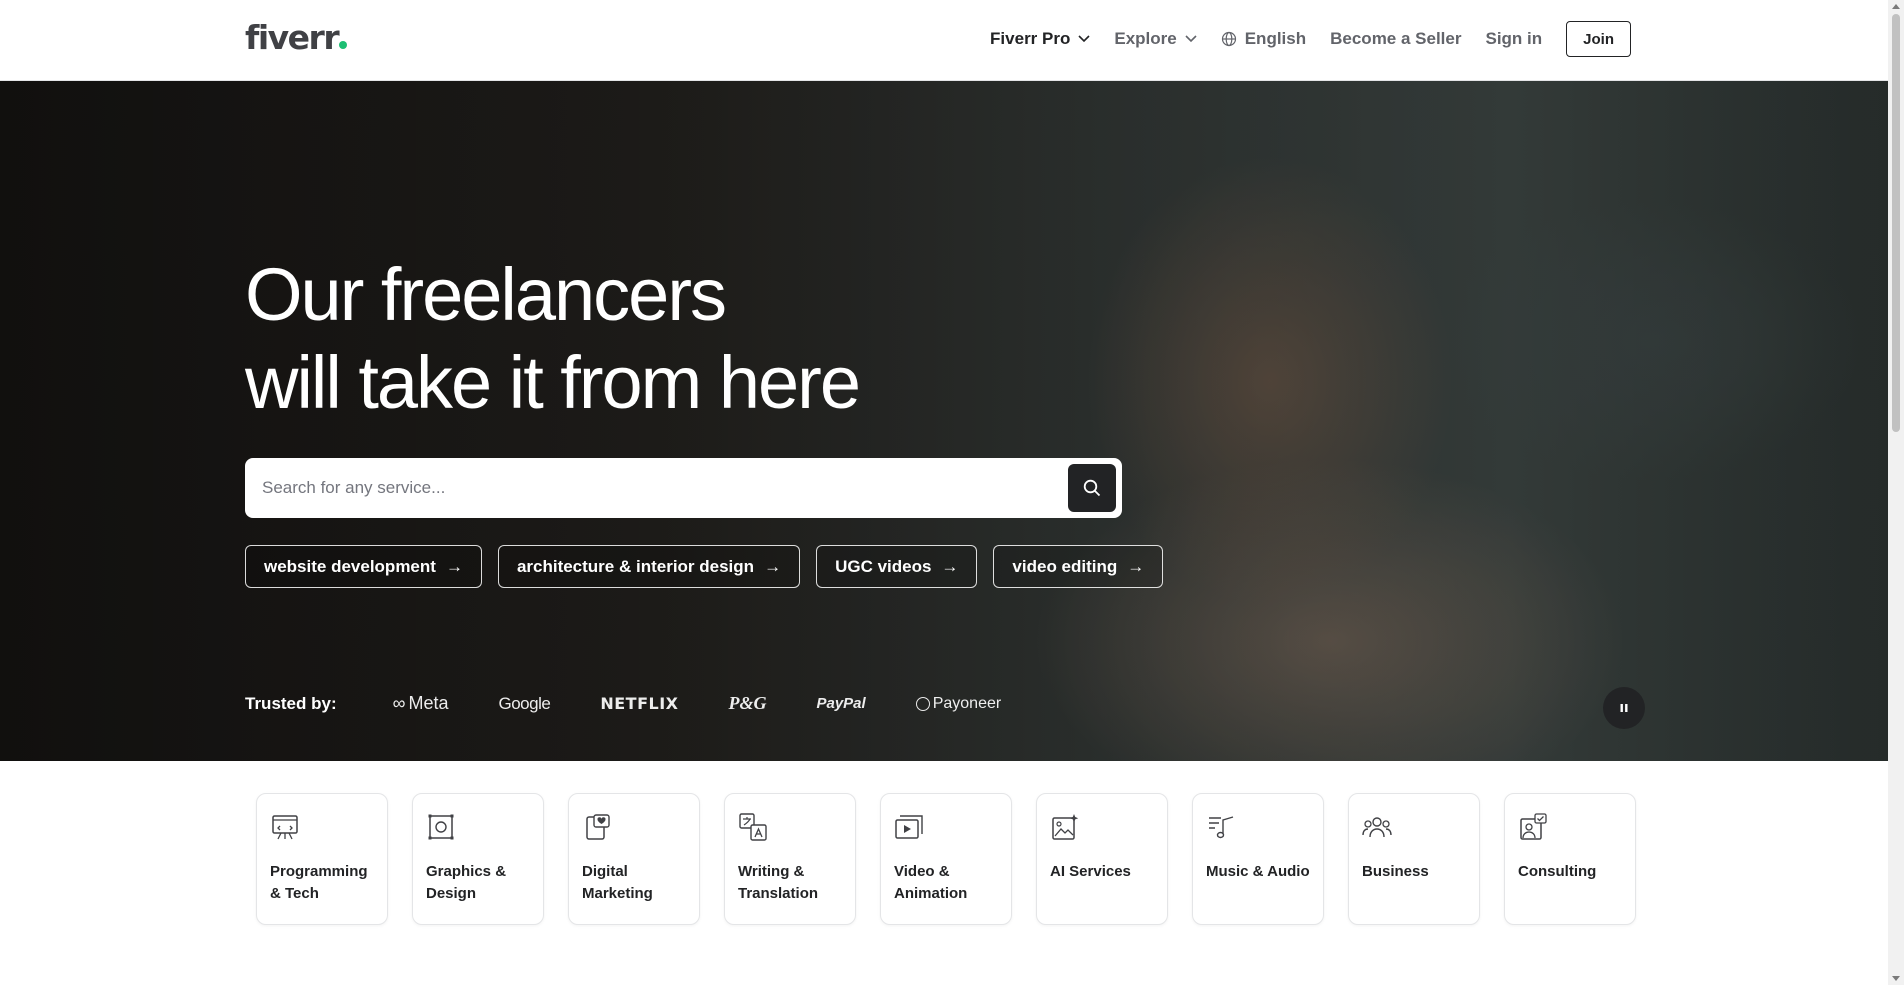 This screenshot has height=985, width=1904. What do you see at coordinates (1258, 871) in the screenshot?
I see `category-label: Music & Audio` at bounding box center [1258, 871].